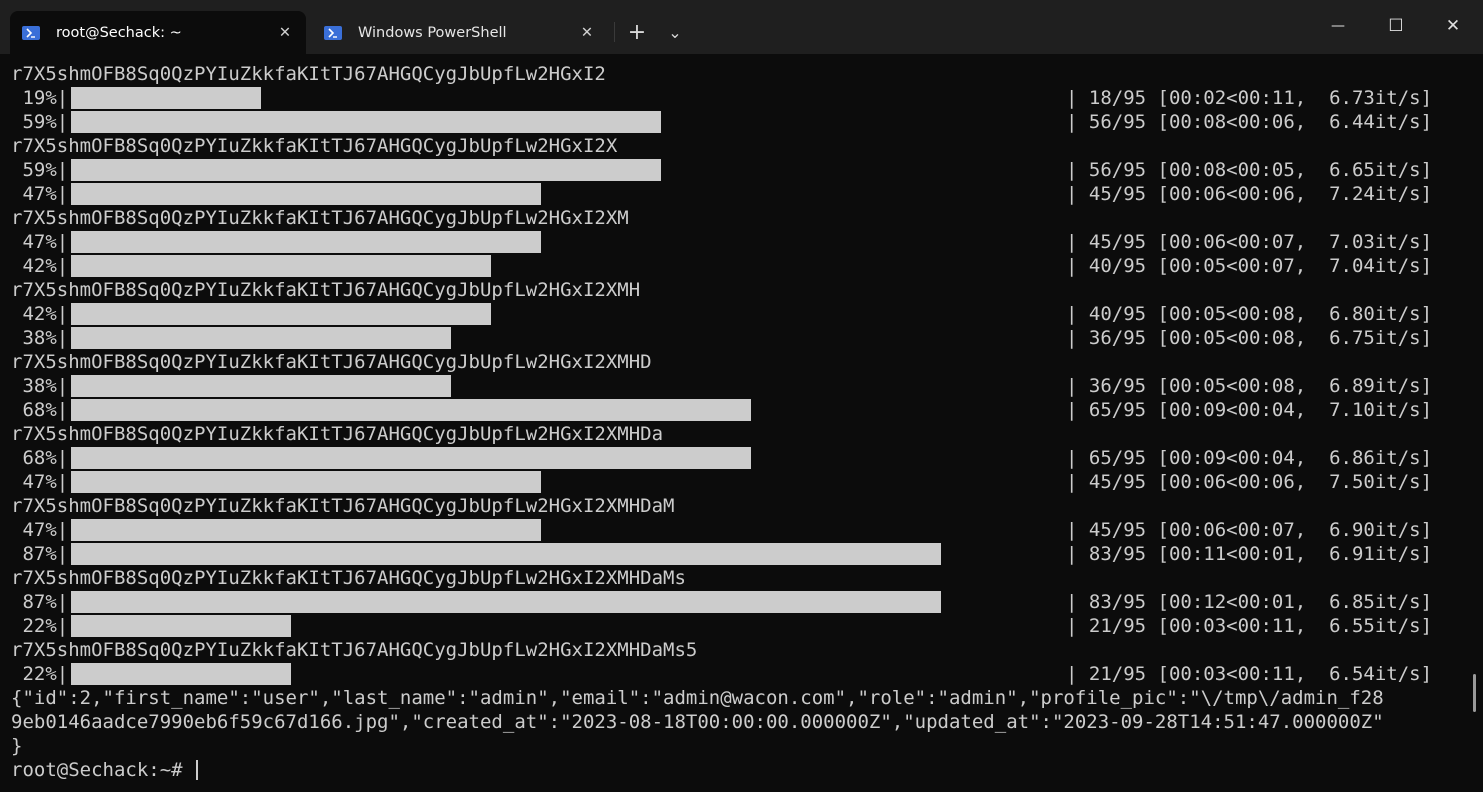 The width and height of the screenshot is (1483, 792). I want to click on progress-stats: | 65/95 [00:09<00:04, 6.86it/s], so click(1249, 458).